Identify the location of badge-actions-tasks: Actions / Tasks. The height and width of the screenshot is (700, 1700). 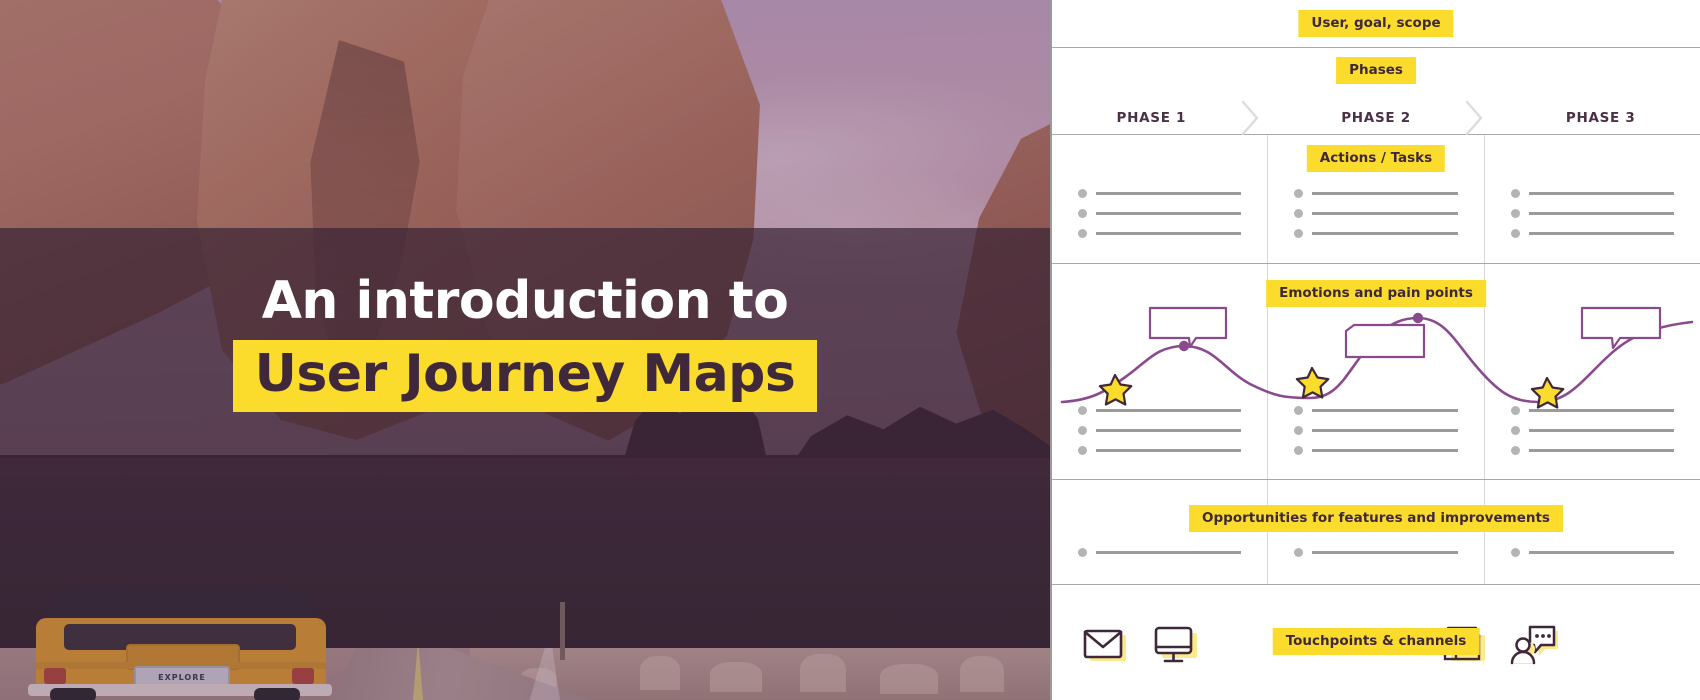
(1376, 158).